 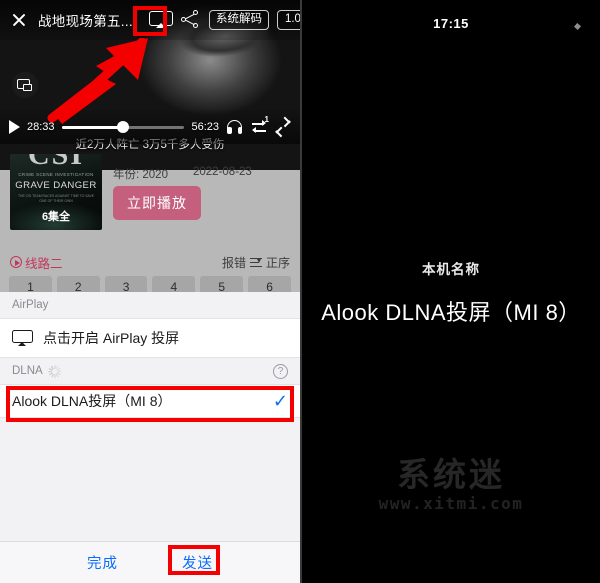 I want to click on poster-title: CSI, so click(x=56, y=162).